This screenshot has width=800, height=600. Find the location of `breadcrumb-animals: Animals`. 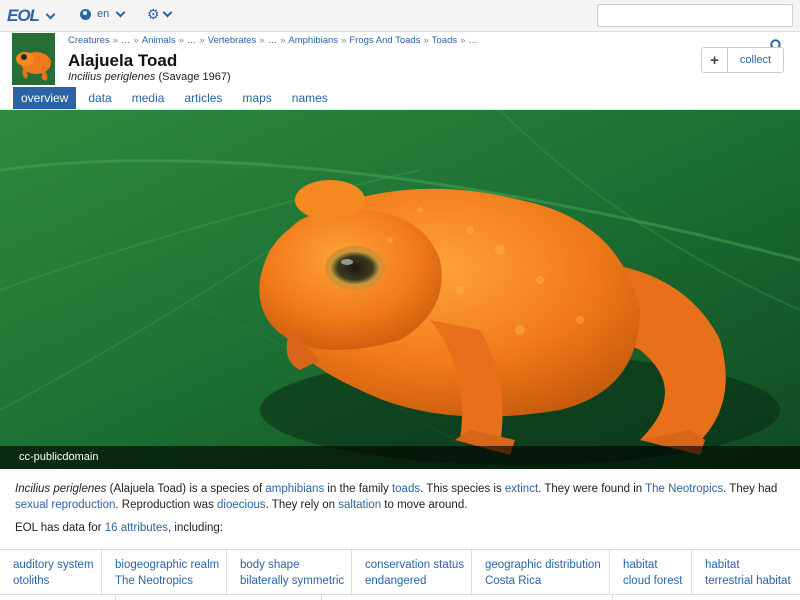

breadcrumb-animals: Animals is located at coordinates (159, 40).